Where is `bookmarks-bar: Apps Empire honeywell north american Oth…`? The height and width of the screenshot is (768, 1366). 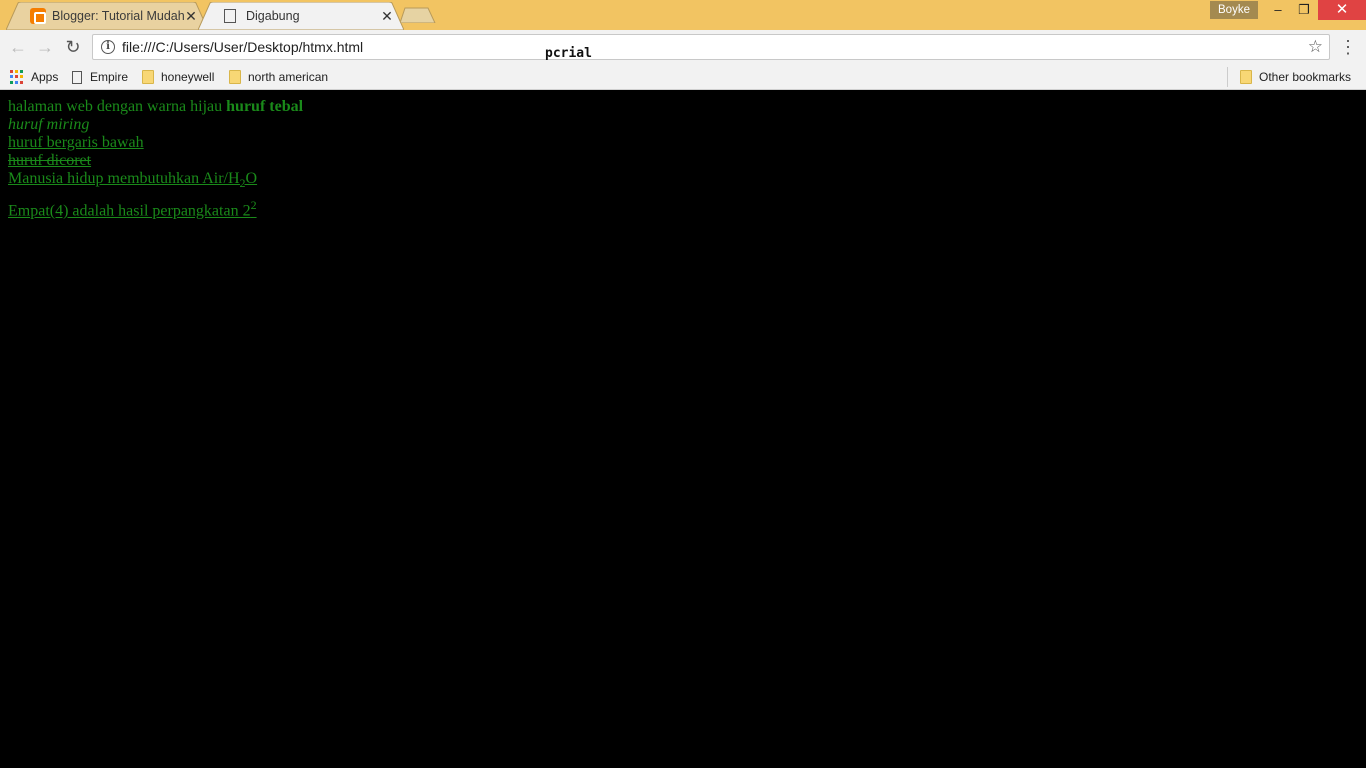 bookmarks-bar: Apps Empire honeywell north american Oth… is located at coordinates (683, 77).